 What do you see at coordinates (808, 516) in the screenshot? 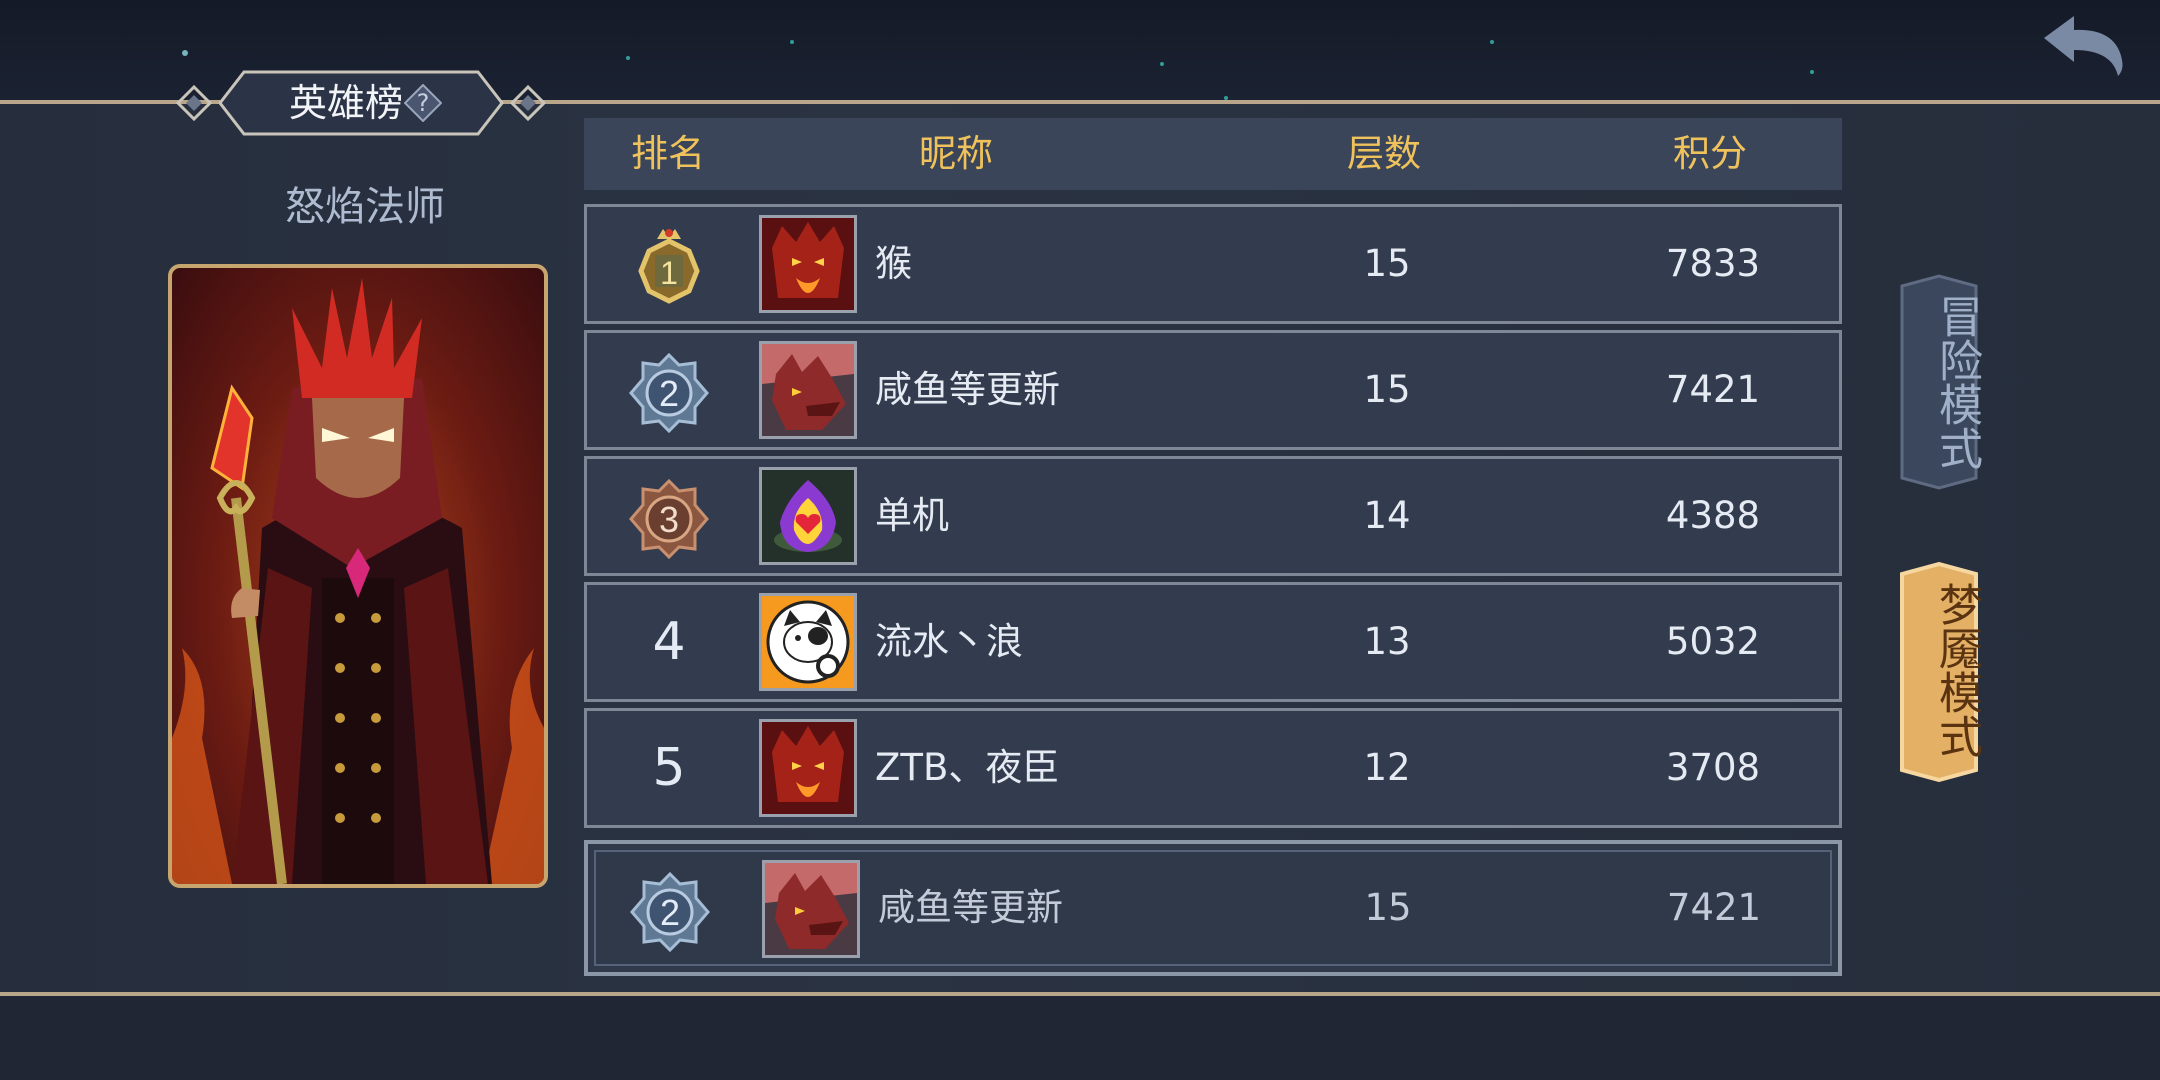
I see `heart-flame-avatar-icon` at bounding box center [808, 516].